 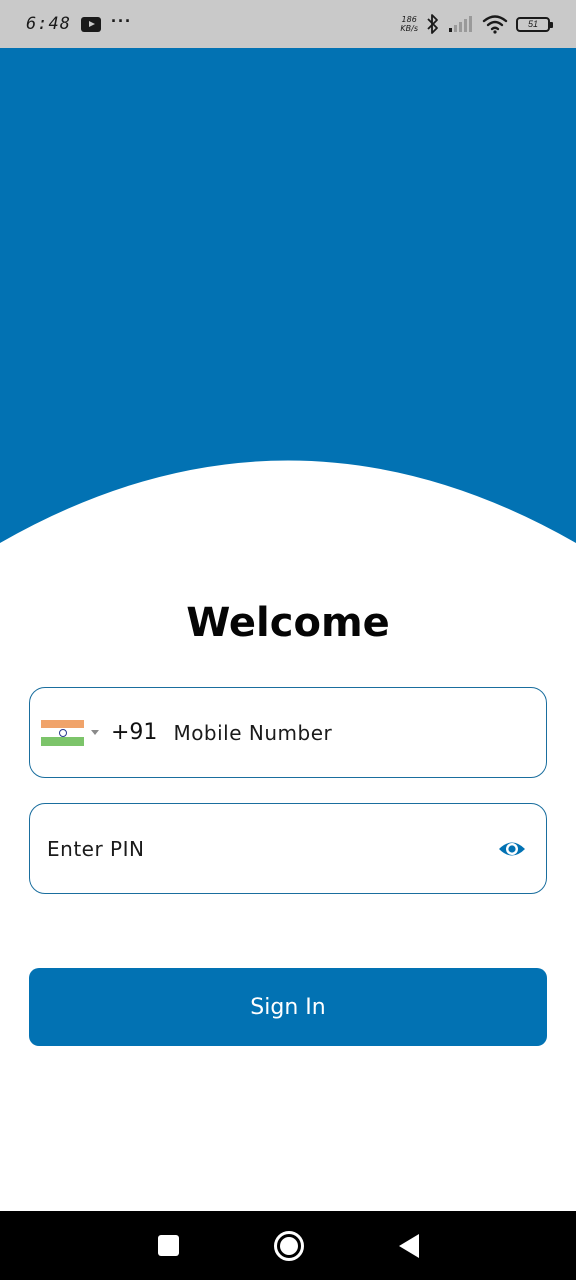 I want to click on status-bar: 6:48 ··· 186 KB/s 51, so click(x=288, y=24).